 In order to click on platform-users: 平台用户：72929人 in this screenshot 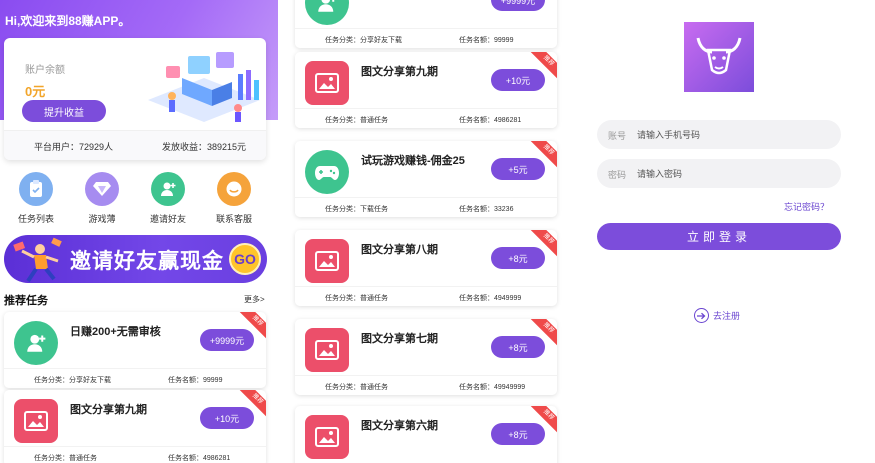, I will do `click(74, 147)`.